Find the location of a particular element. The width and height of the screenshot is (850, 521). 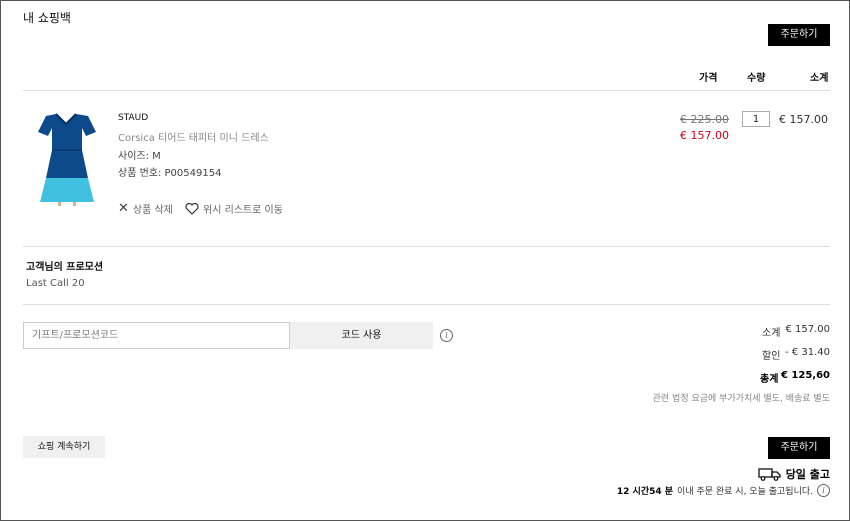

order-button-top: 주문하기 is located at coordinates (799, 35).